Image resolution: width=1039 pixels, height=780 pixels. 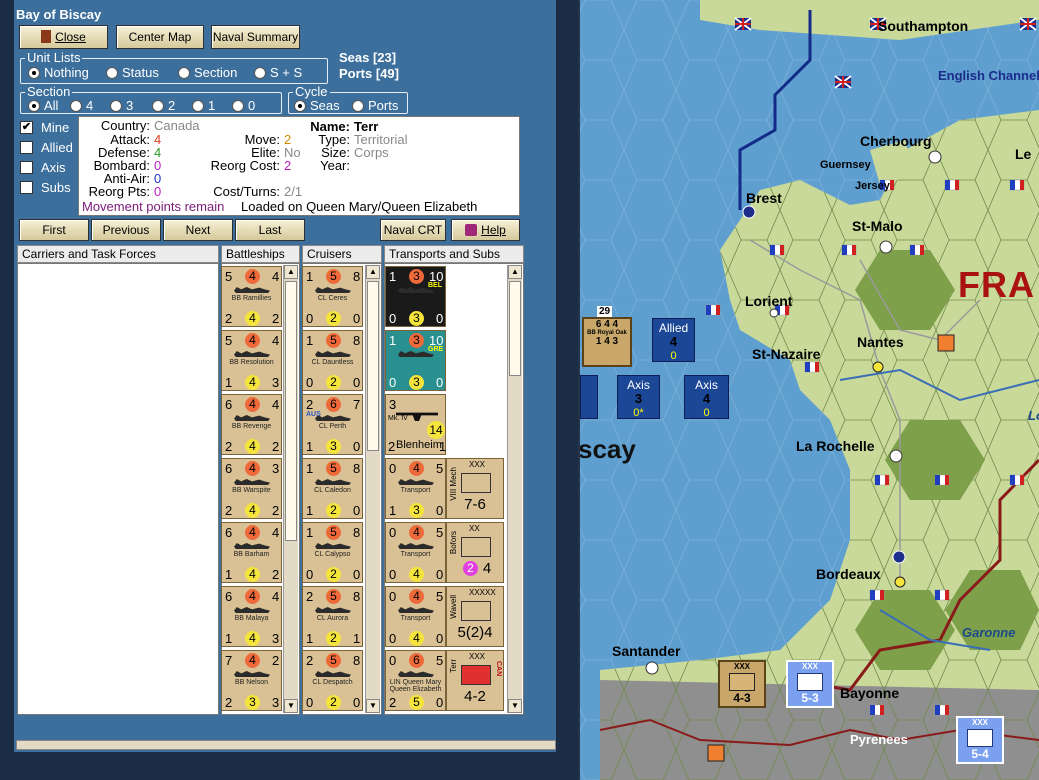 I want to click on section-option-0: 0, so click(x=243, y=105).